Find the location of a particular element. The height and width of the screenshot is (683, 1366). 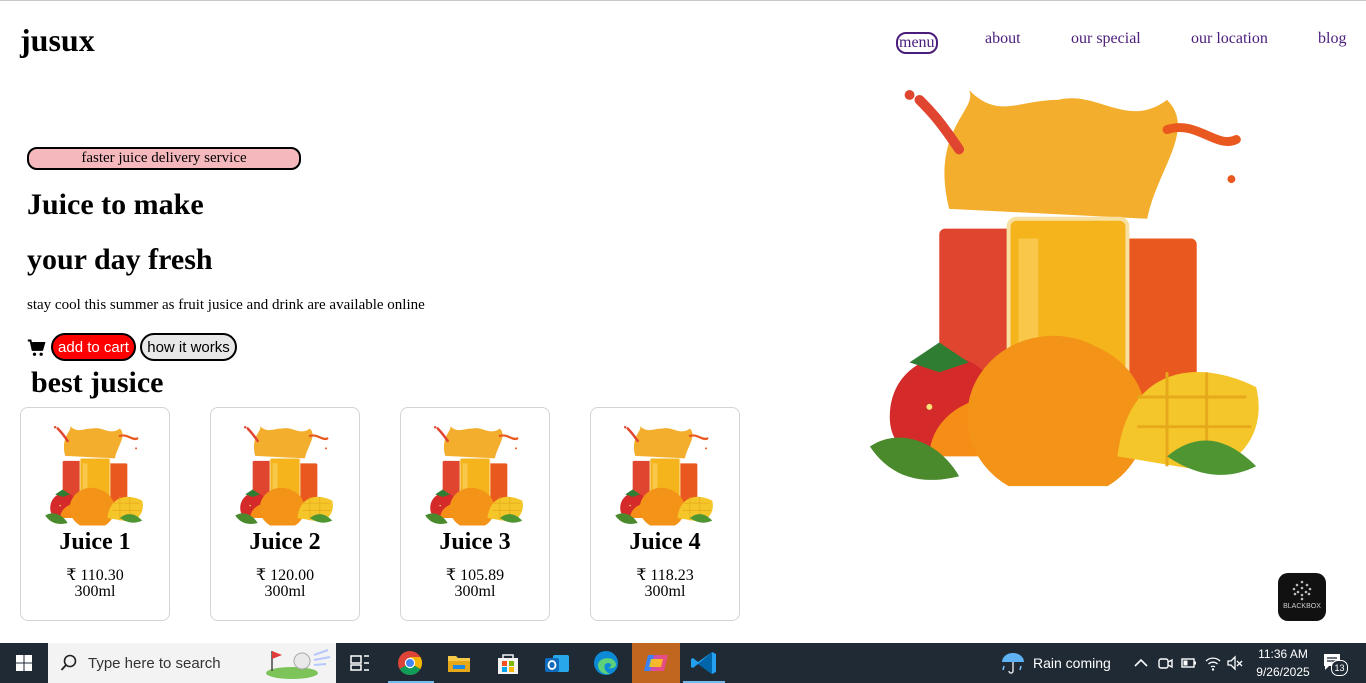

blackbox-cube-icon is located at coordinates (1302, 590).